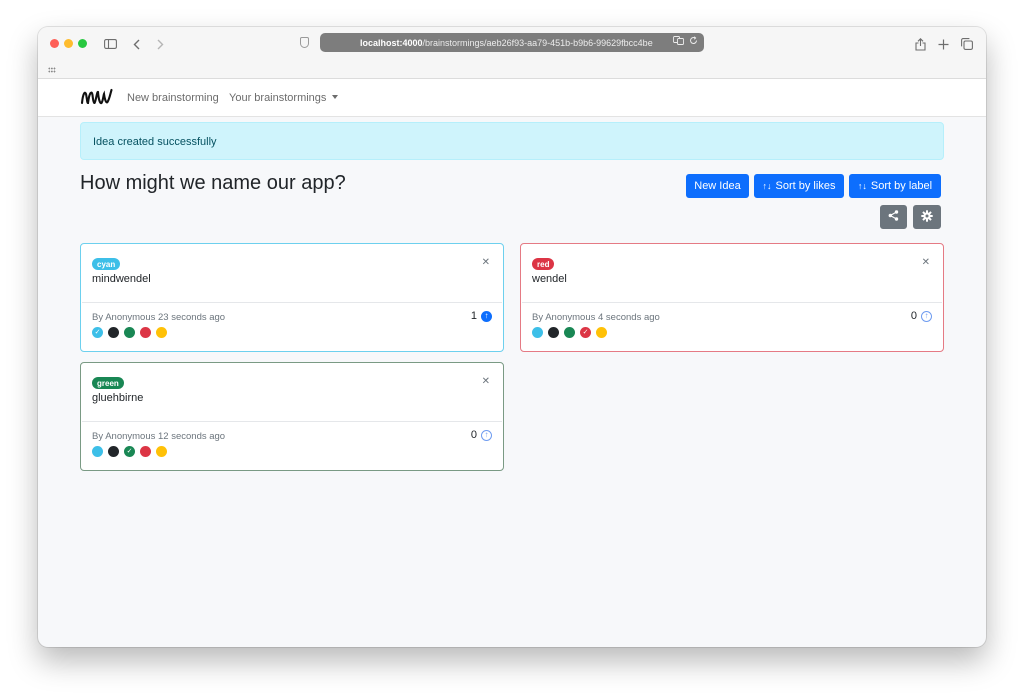 Image resolution: width=1024 pixels, height=696 pixels. I want to click on close-window-button, so click(54, 43).